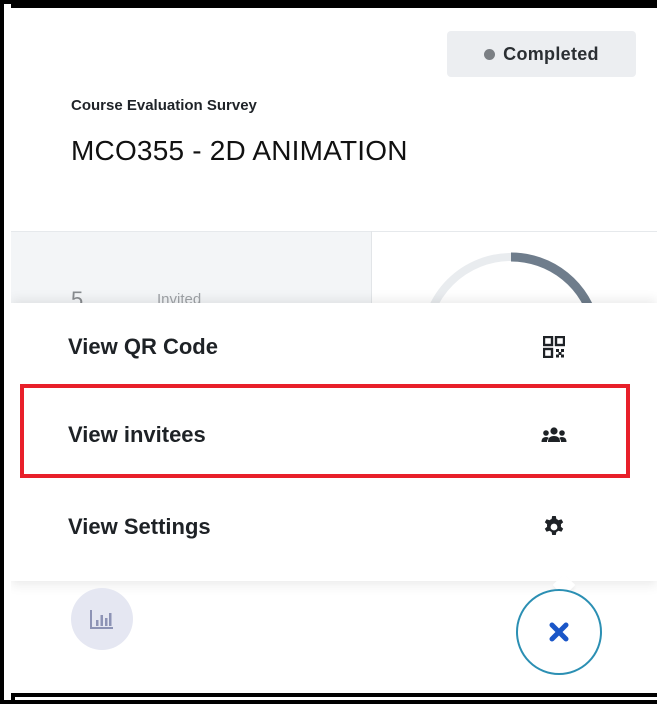  I want to click on close-menu-button, so click(559, 632).